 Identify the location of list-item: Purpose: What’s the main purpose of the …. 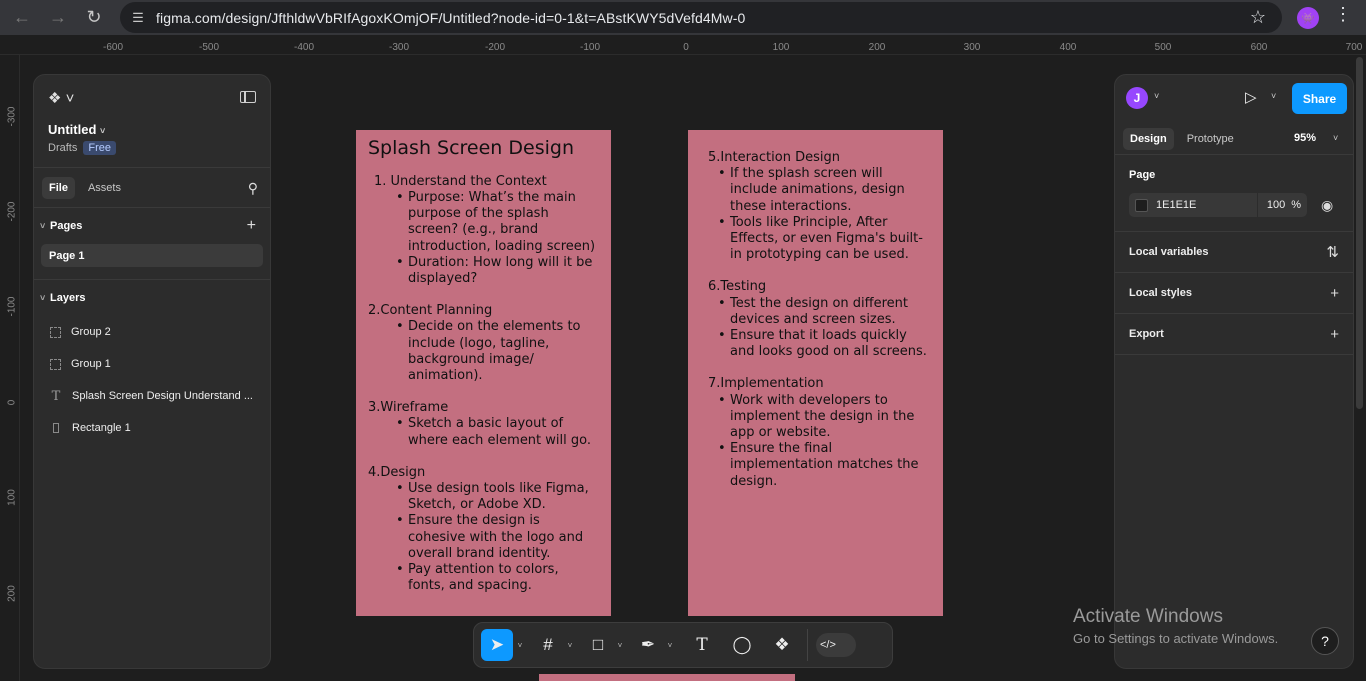
(497, 222).